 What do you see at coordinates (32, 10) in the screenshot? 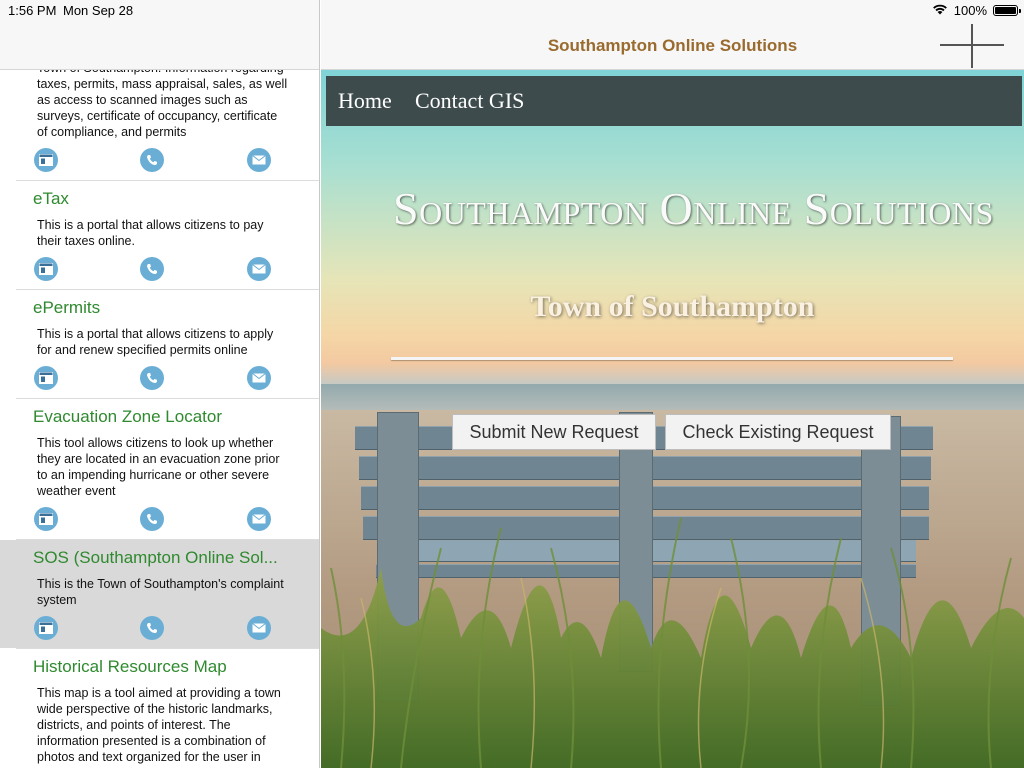
I see `status-time: 1:56 PM` at bounding box center [32, 10].